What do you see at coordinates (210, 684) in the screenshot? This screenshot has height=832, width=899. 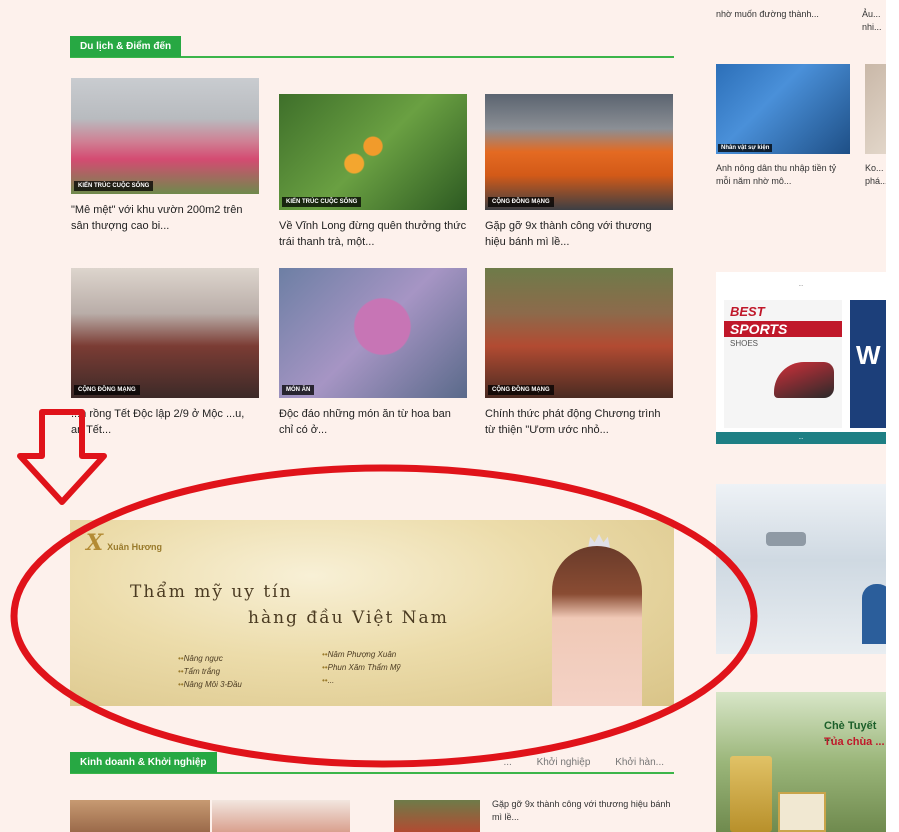 I see `service-item: Nâng Môi 3-Đầu` at bounding box center [210, 684].